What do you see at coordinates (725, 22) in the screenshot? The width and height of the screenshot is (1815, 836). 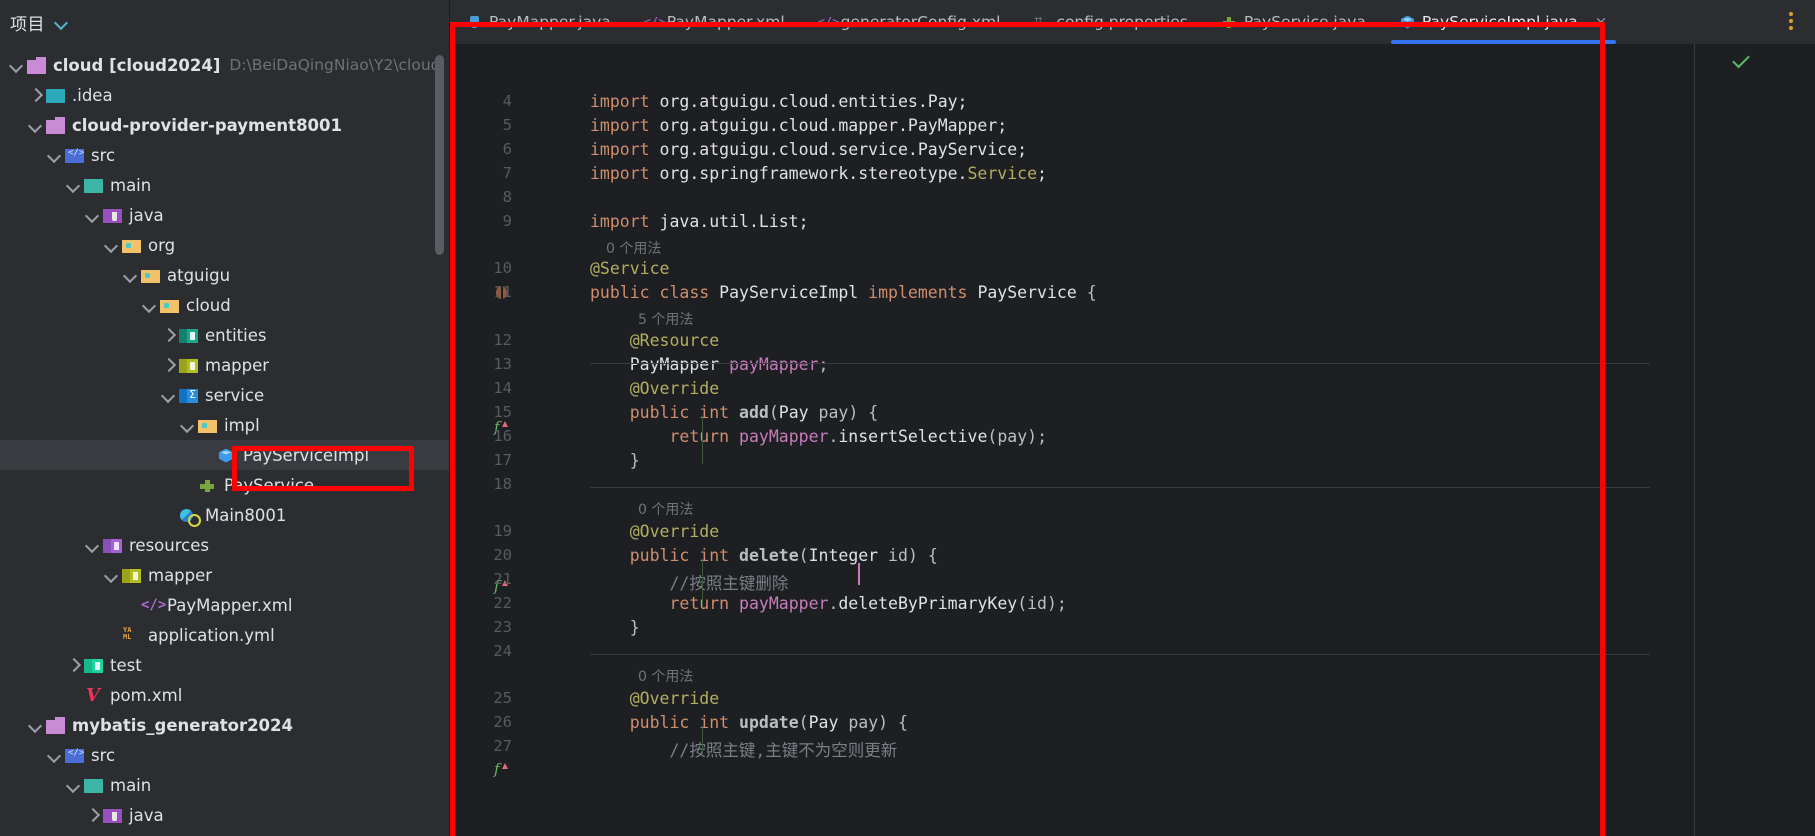 I see `editor-tab-label: PayMapper.xml` at bounding box center [725, 22].